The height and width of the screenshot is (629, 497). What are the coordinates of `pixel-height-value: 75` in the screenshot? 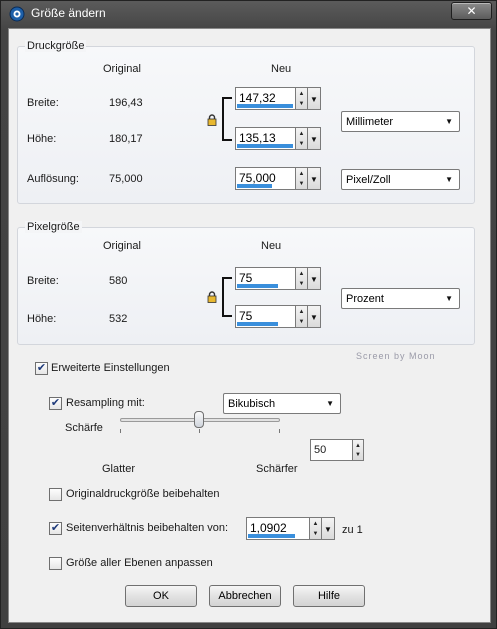 It's located at (246, 316).